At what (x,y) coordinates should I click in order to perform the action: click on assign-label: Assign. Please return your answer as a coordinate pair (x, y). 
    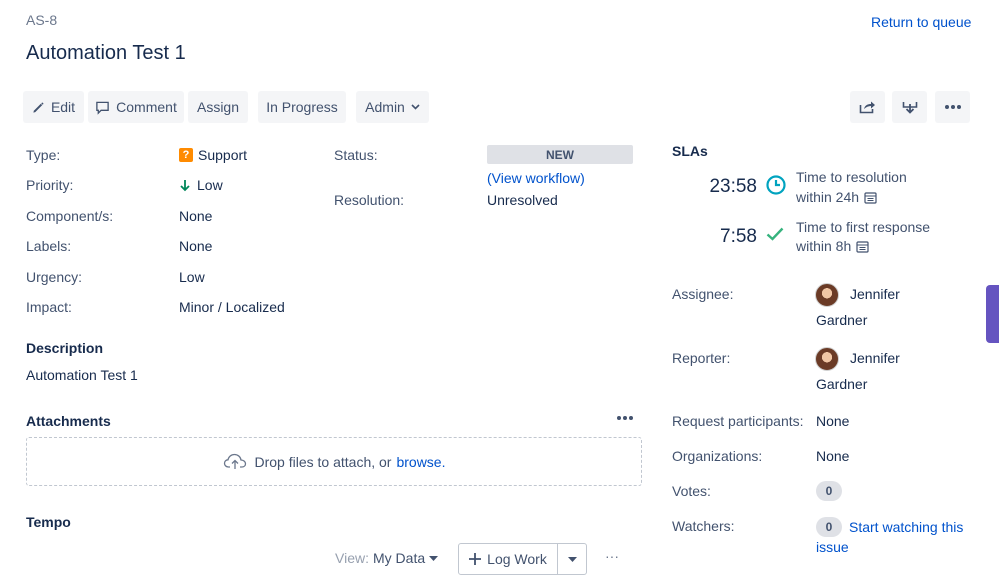
    Looking at the image, I should click on (218, 107).